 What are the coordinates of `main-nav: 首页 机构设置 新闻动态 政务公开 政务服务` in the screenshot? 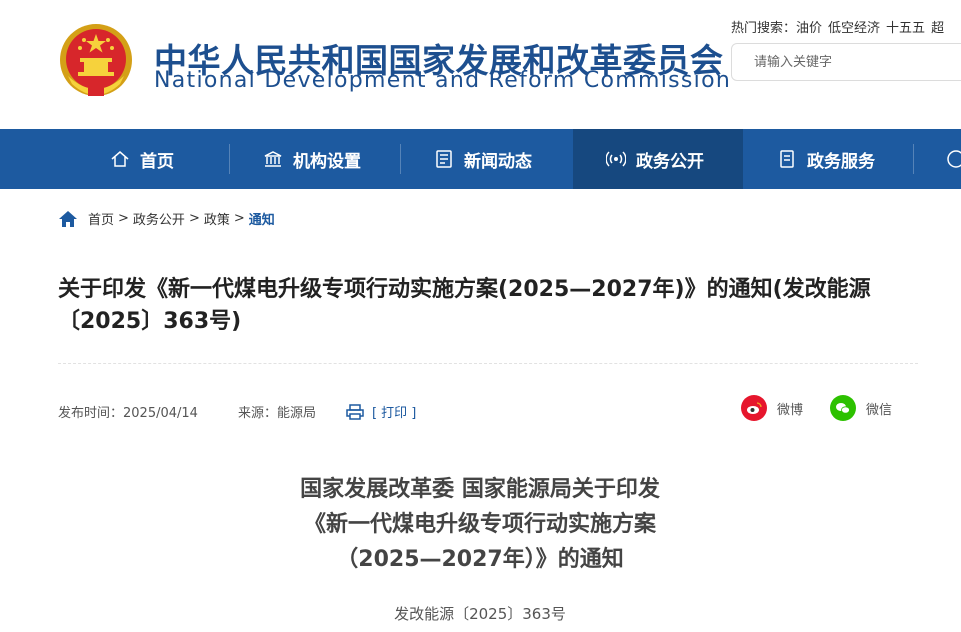 It's located at (480, 159).